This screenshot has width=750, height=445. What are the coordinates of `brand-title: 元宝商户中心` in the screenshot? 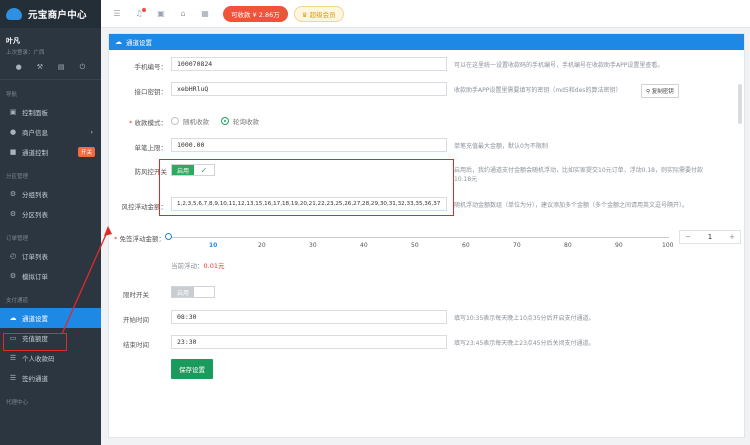 It's located at (57, 15).